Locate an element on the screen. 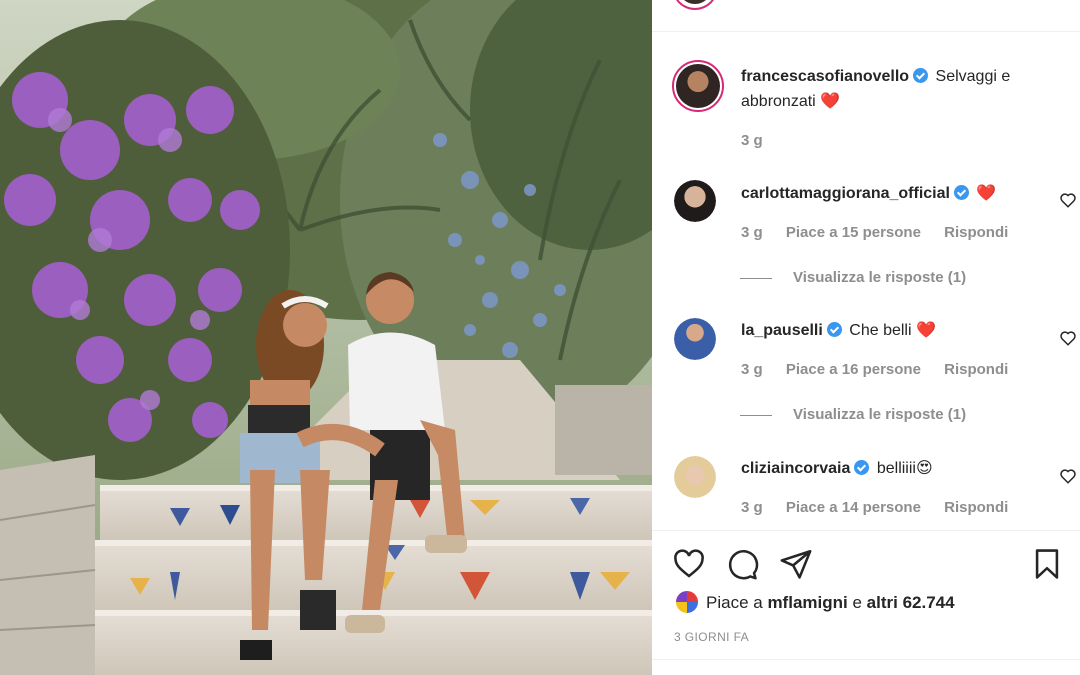  header-avatar is located at coordinates (695, 5).